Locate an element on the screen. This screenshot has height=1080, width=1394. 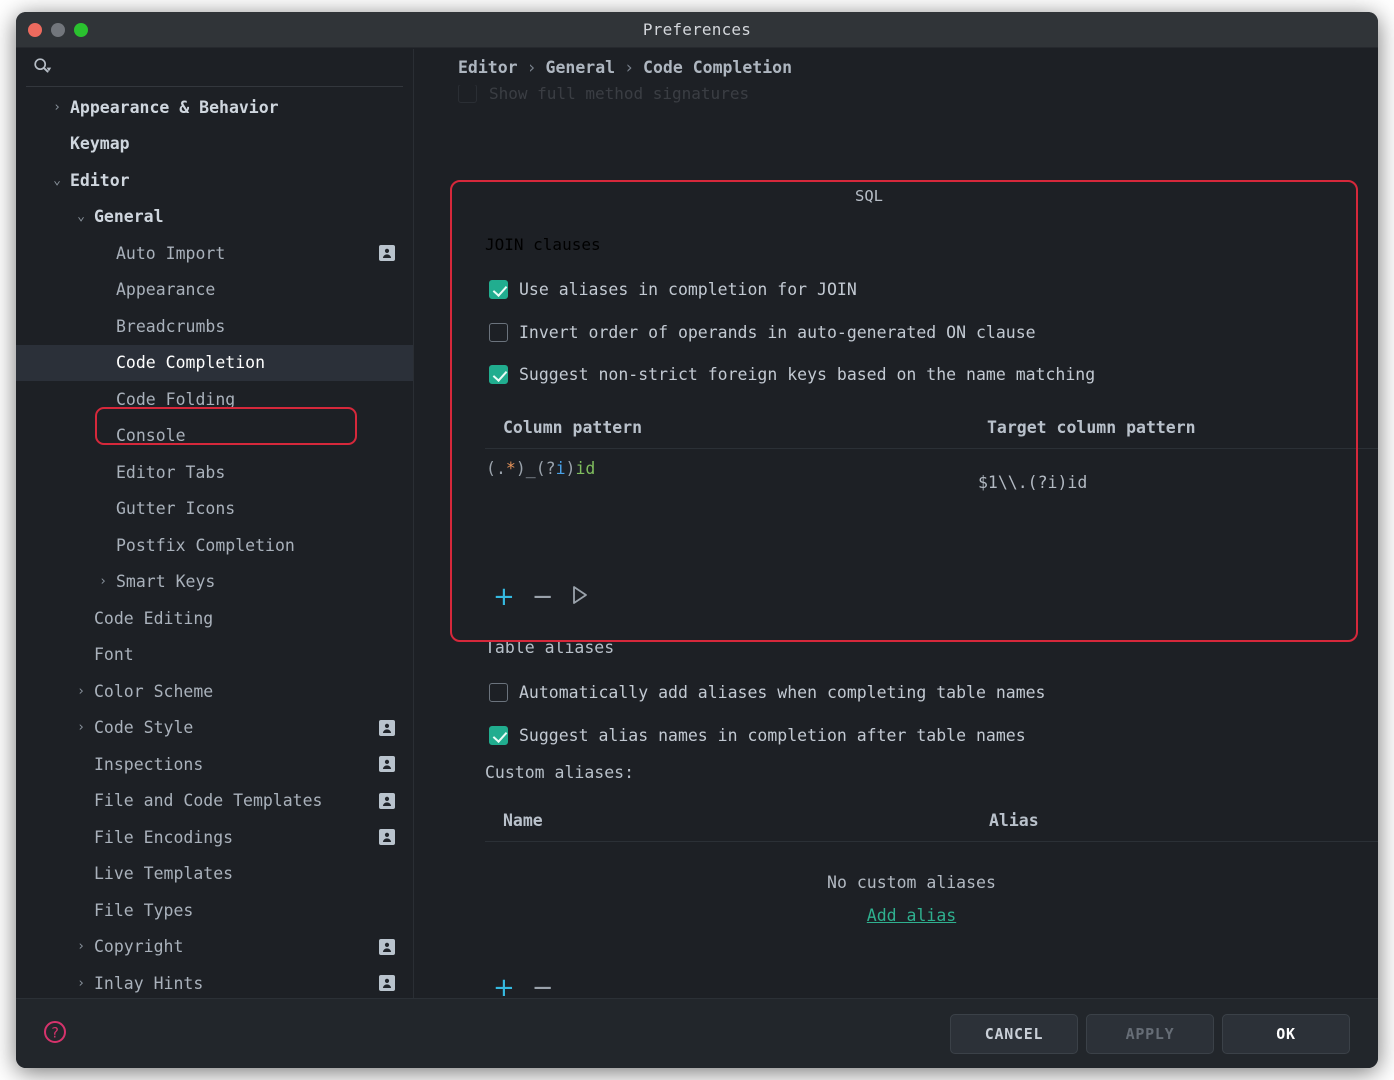
checkbox-use-aliases-in-completion-for-join is located at coordinates (498, 289).